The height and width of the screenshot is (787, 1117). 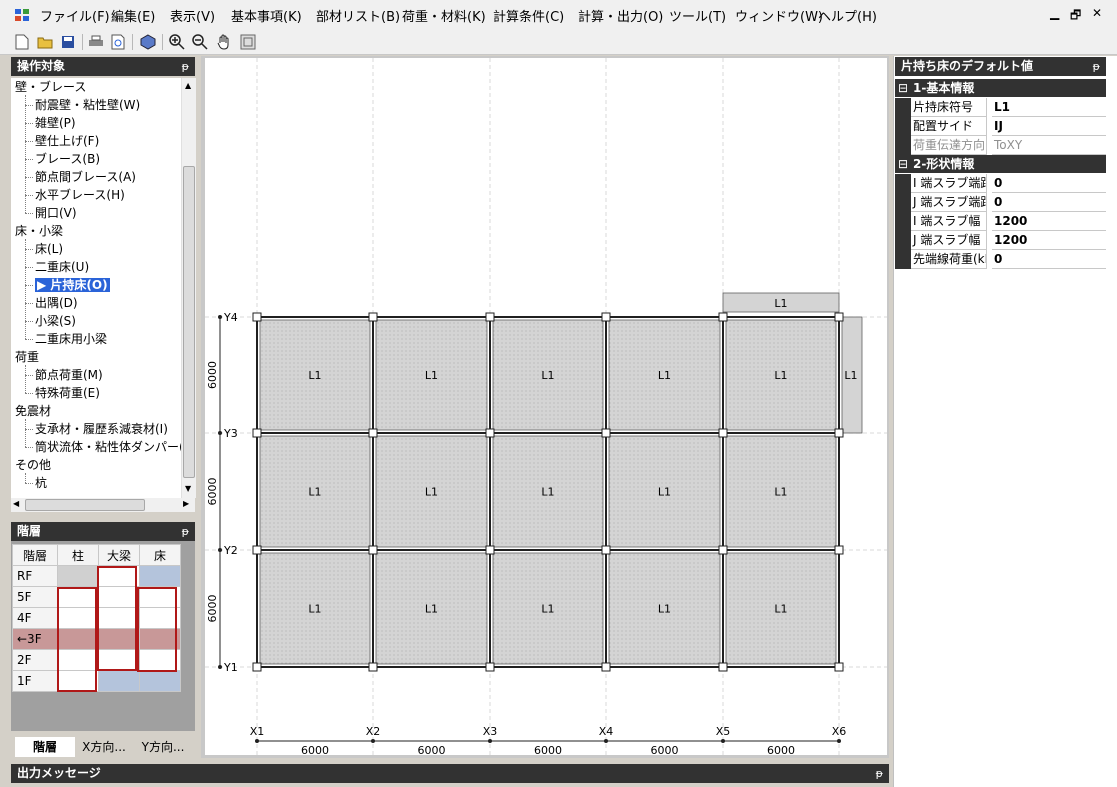 I want to click on tree-category: 荷重, so click(x=27, y=357).